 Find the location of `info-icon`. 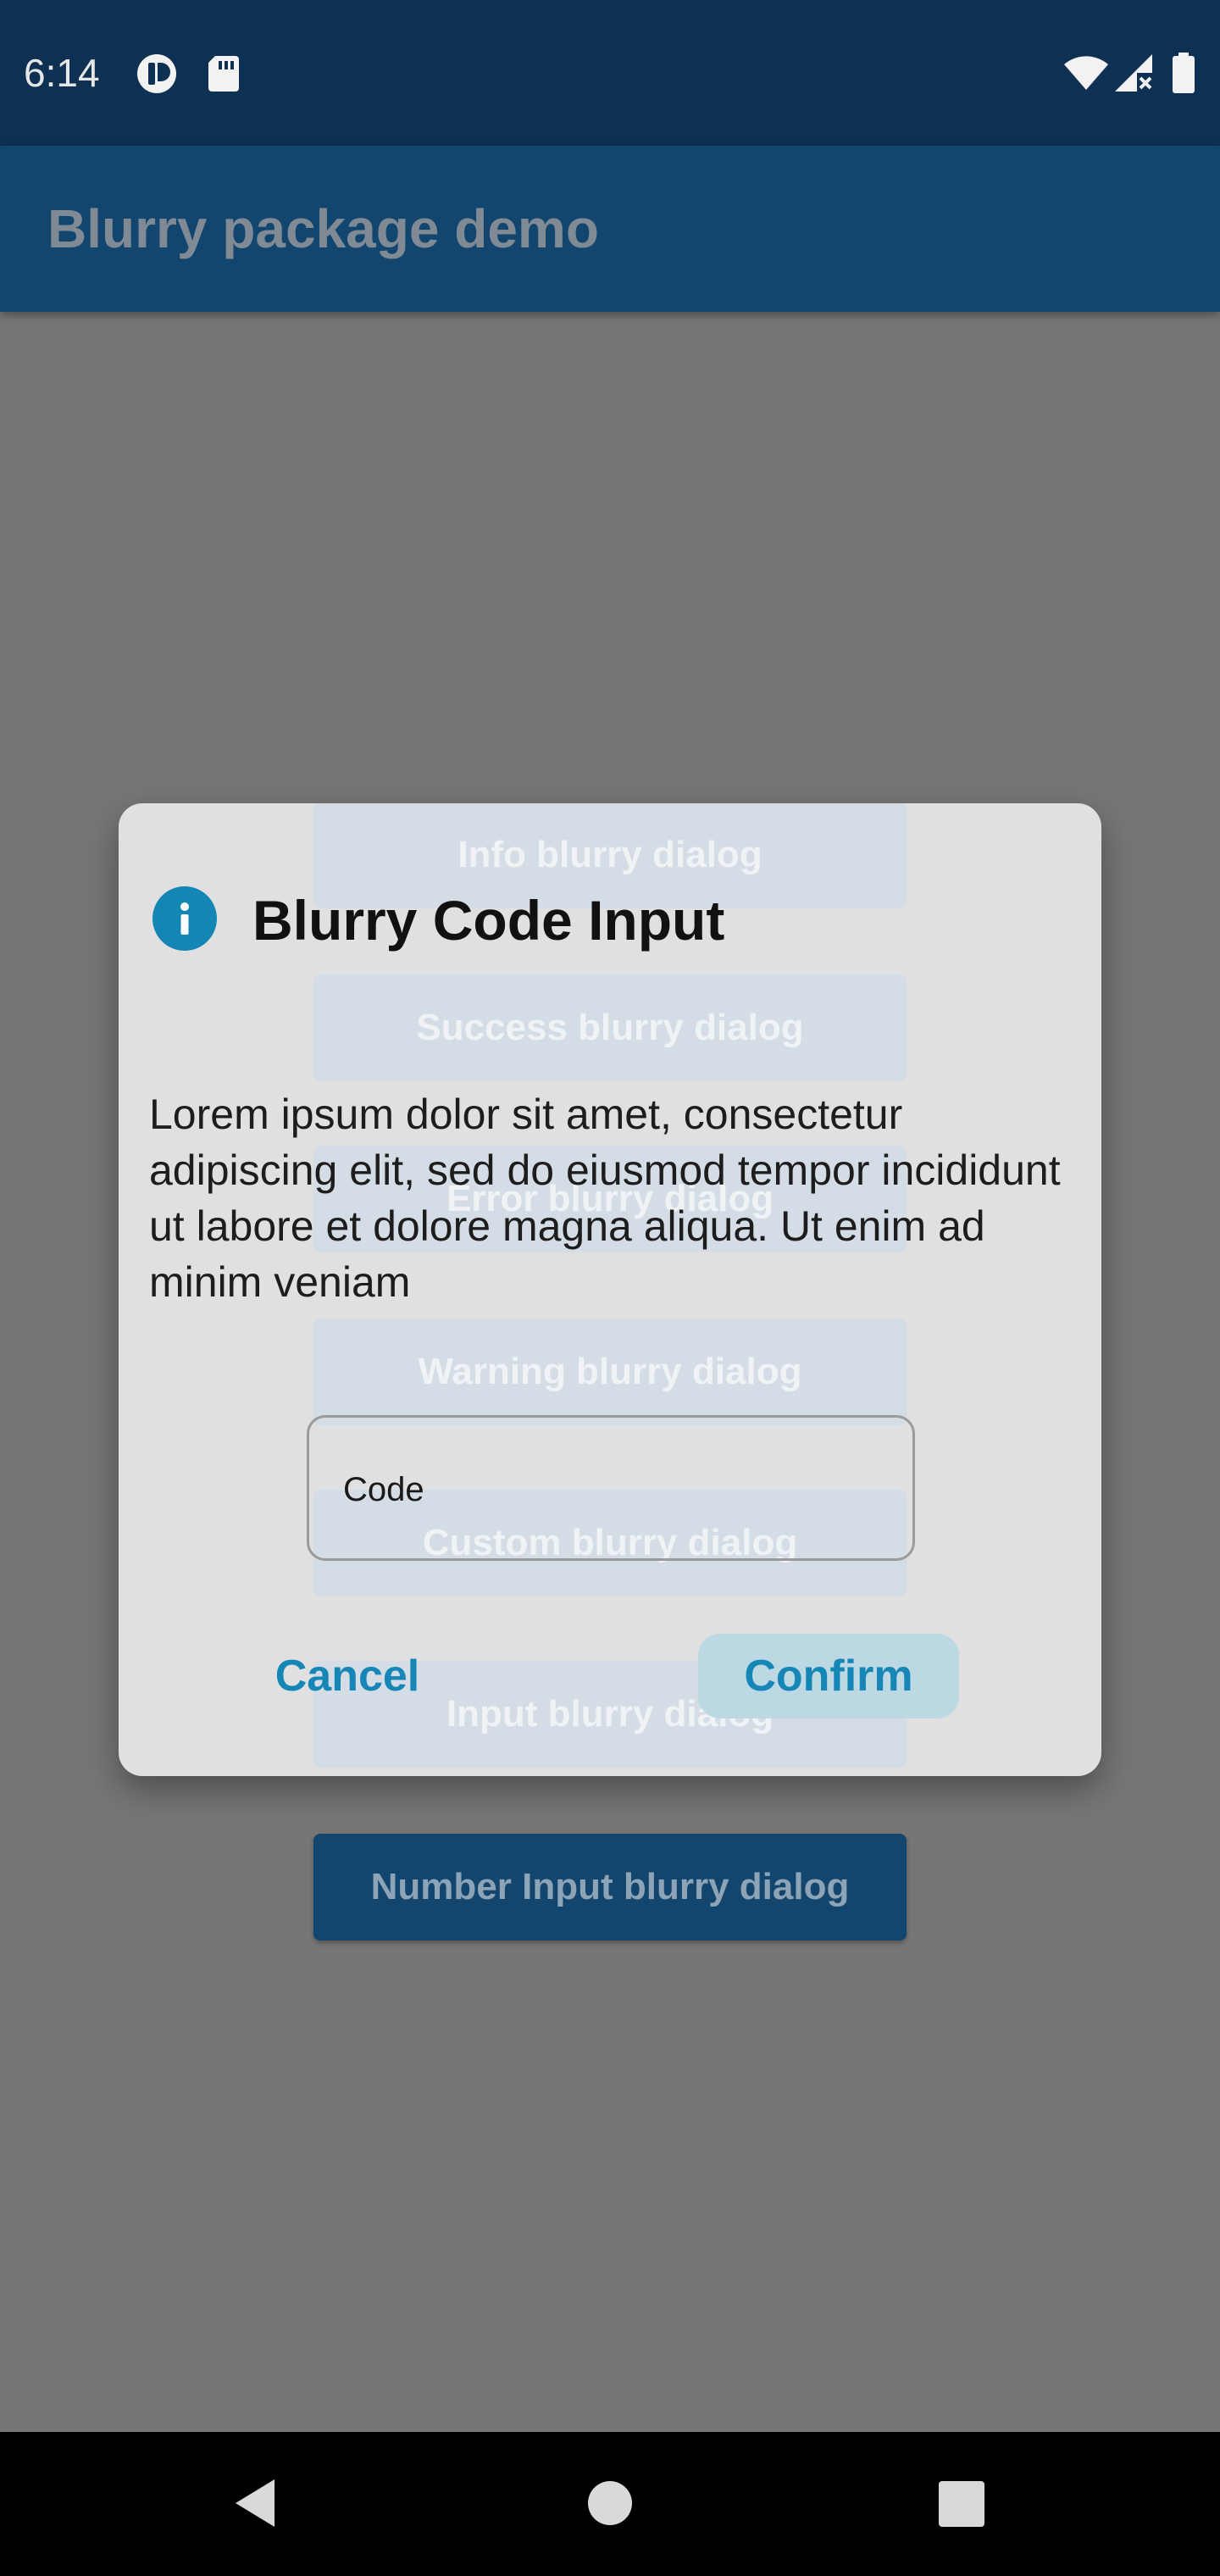

info-icon is located at coordinates (184, 918).